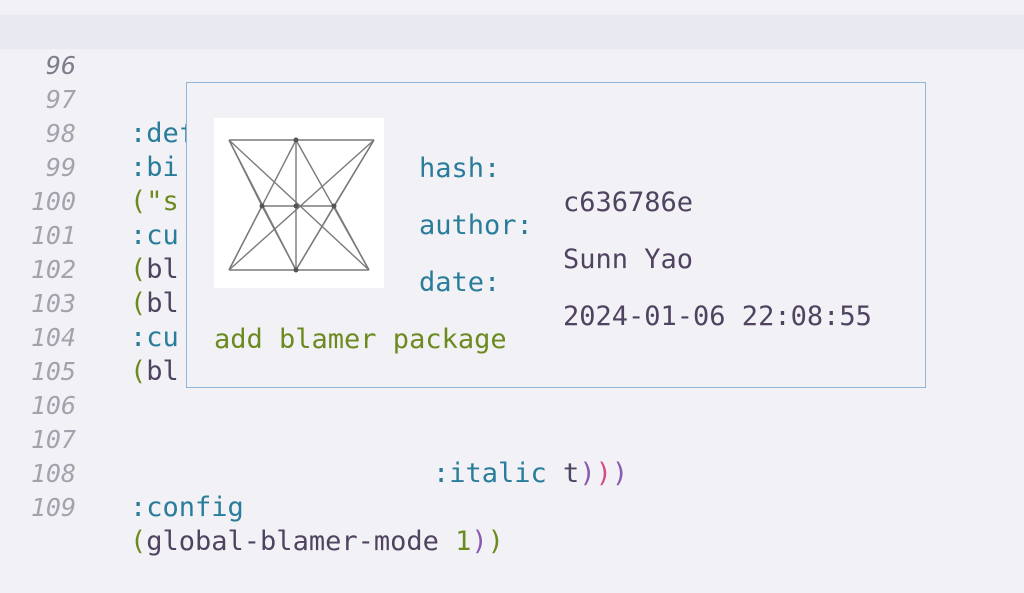  What do you see at coordinates (187, 507) in the screenshot?
I see `config-keyword: :config` at bounding box center [187, 507].